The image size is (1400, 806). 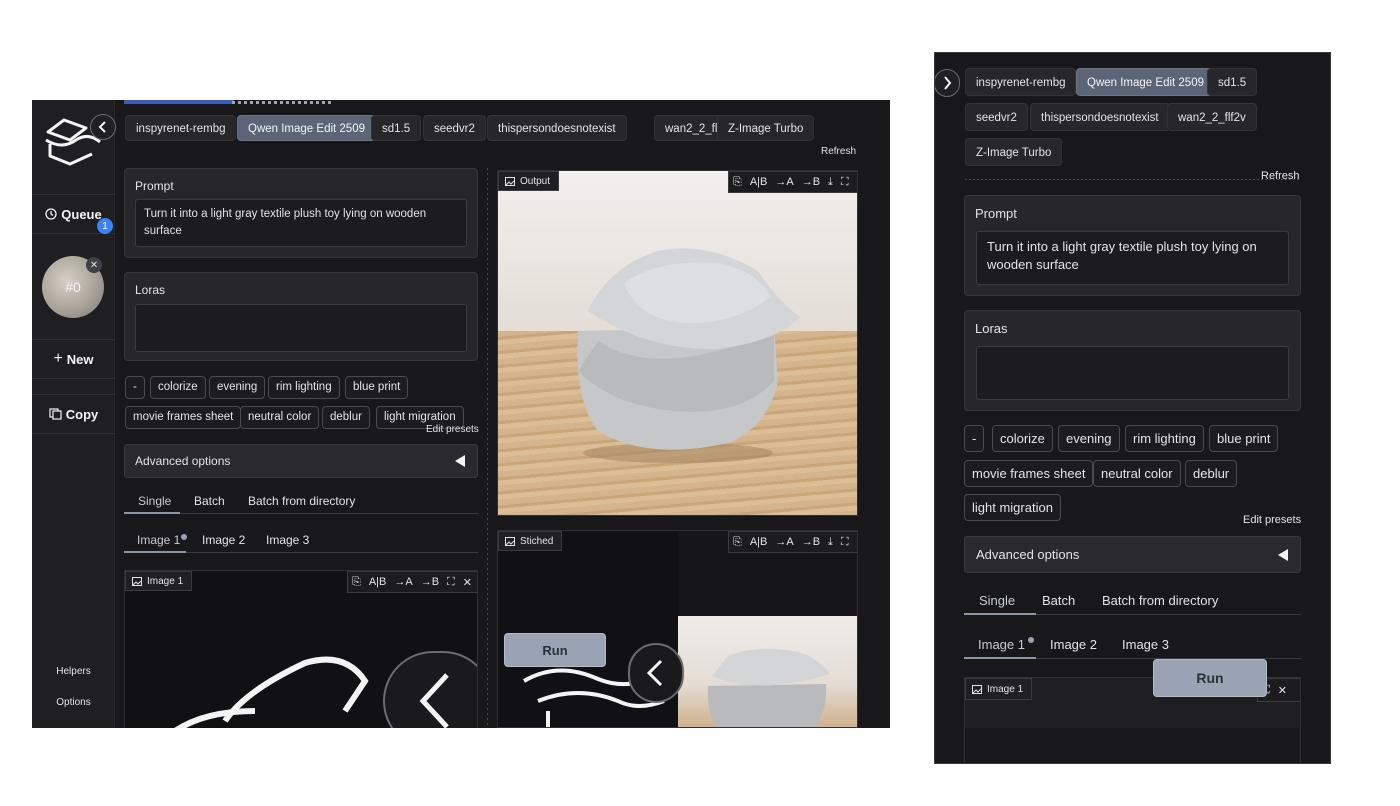 I want to click on stiched-image: Stiched ⎘ A|B →A →B ⤓ ⛶, so click(x=677, y=629).